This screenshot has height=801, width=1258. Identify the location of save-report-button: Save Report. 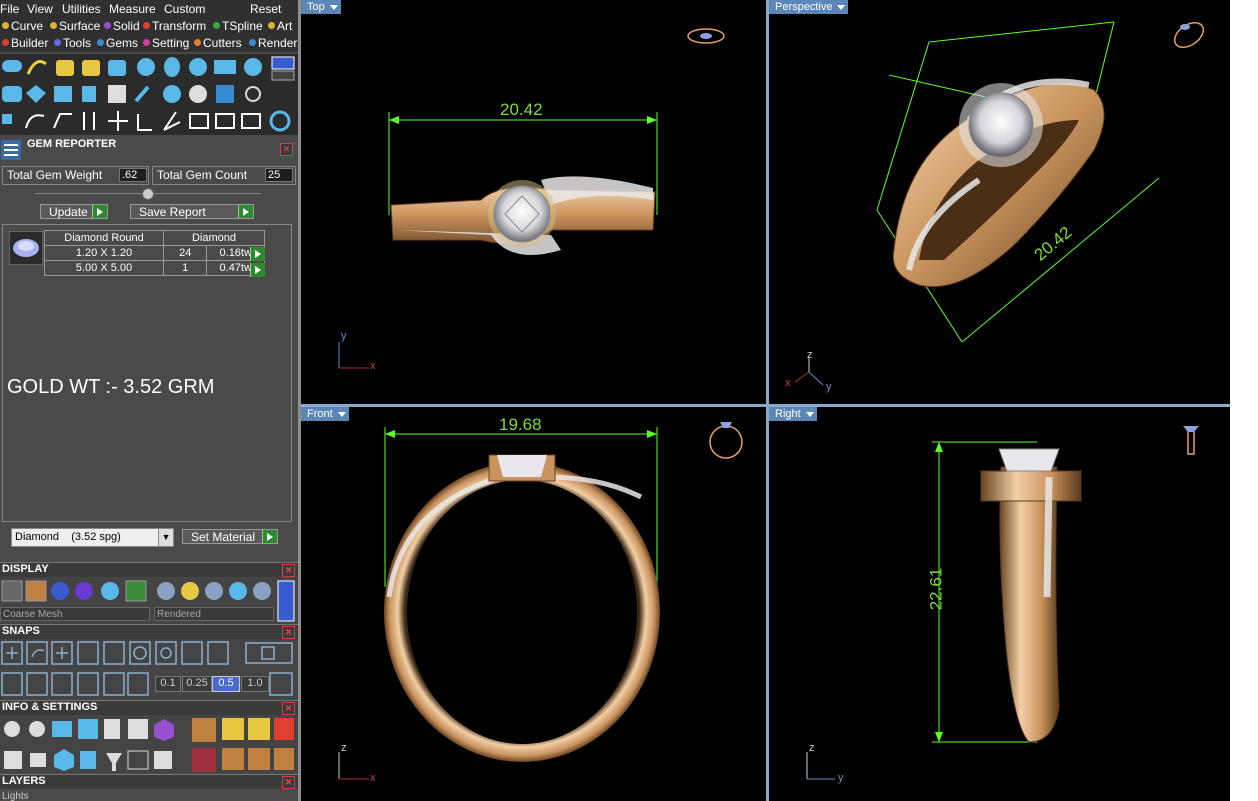
(192, 211).